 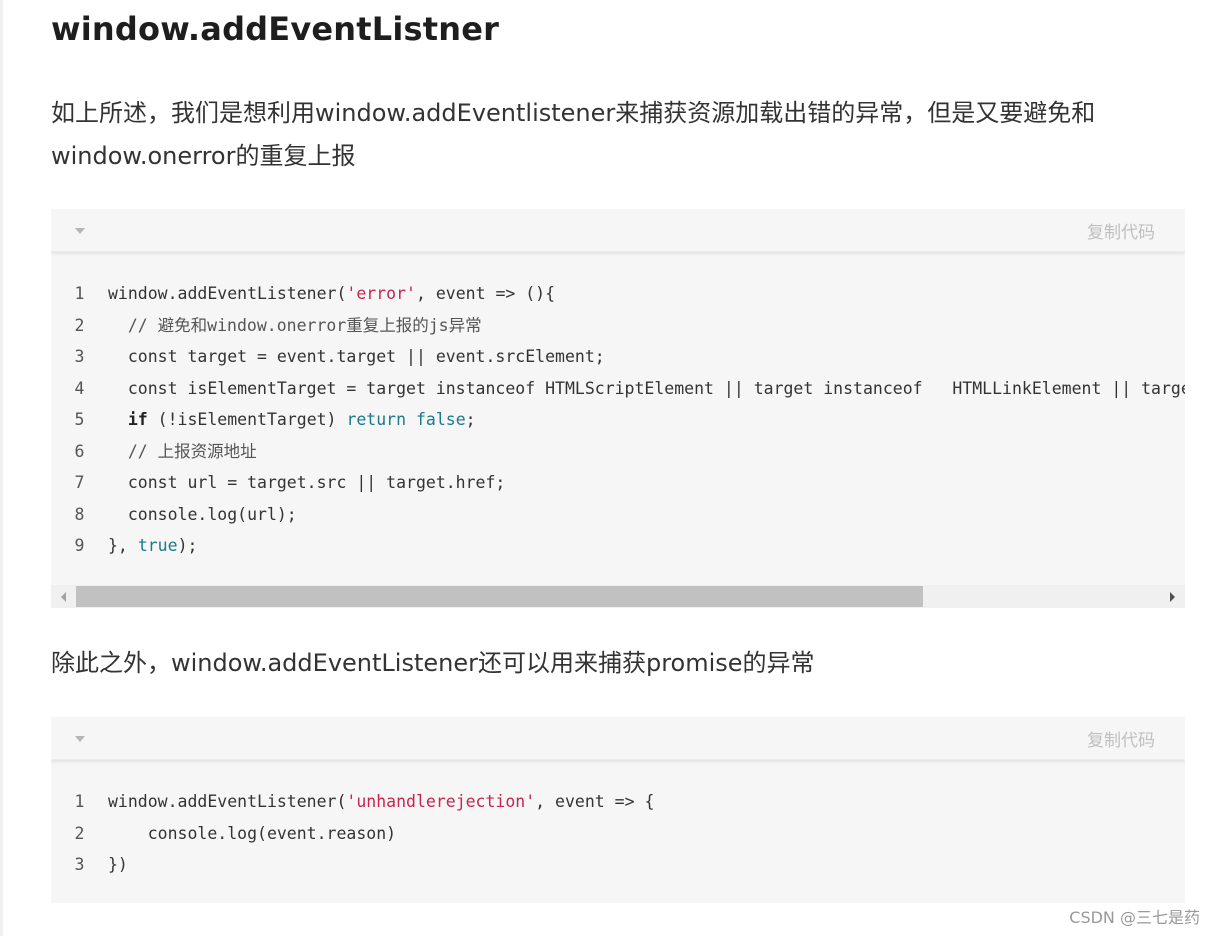 What do you see at coordinates (1172, 597) in the screenshot?
I see `arrow-right-icon` at bounding box center [1172, 597].